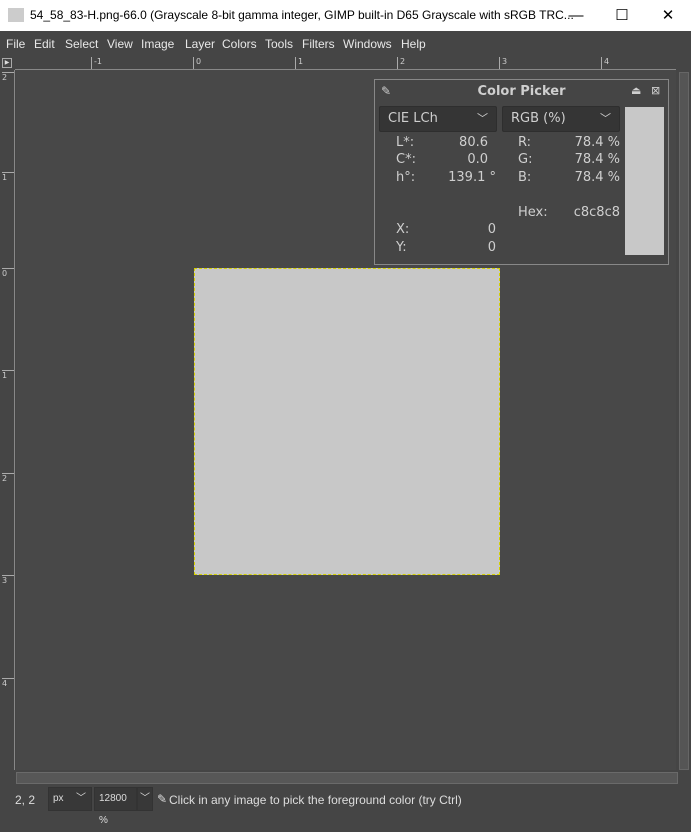  Describe the element at coordinates (96, 63) in the screenshot. I see `ruler-label: -1` at that location.